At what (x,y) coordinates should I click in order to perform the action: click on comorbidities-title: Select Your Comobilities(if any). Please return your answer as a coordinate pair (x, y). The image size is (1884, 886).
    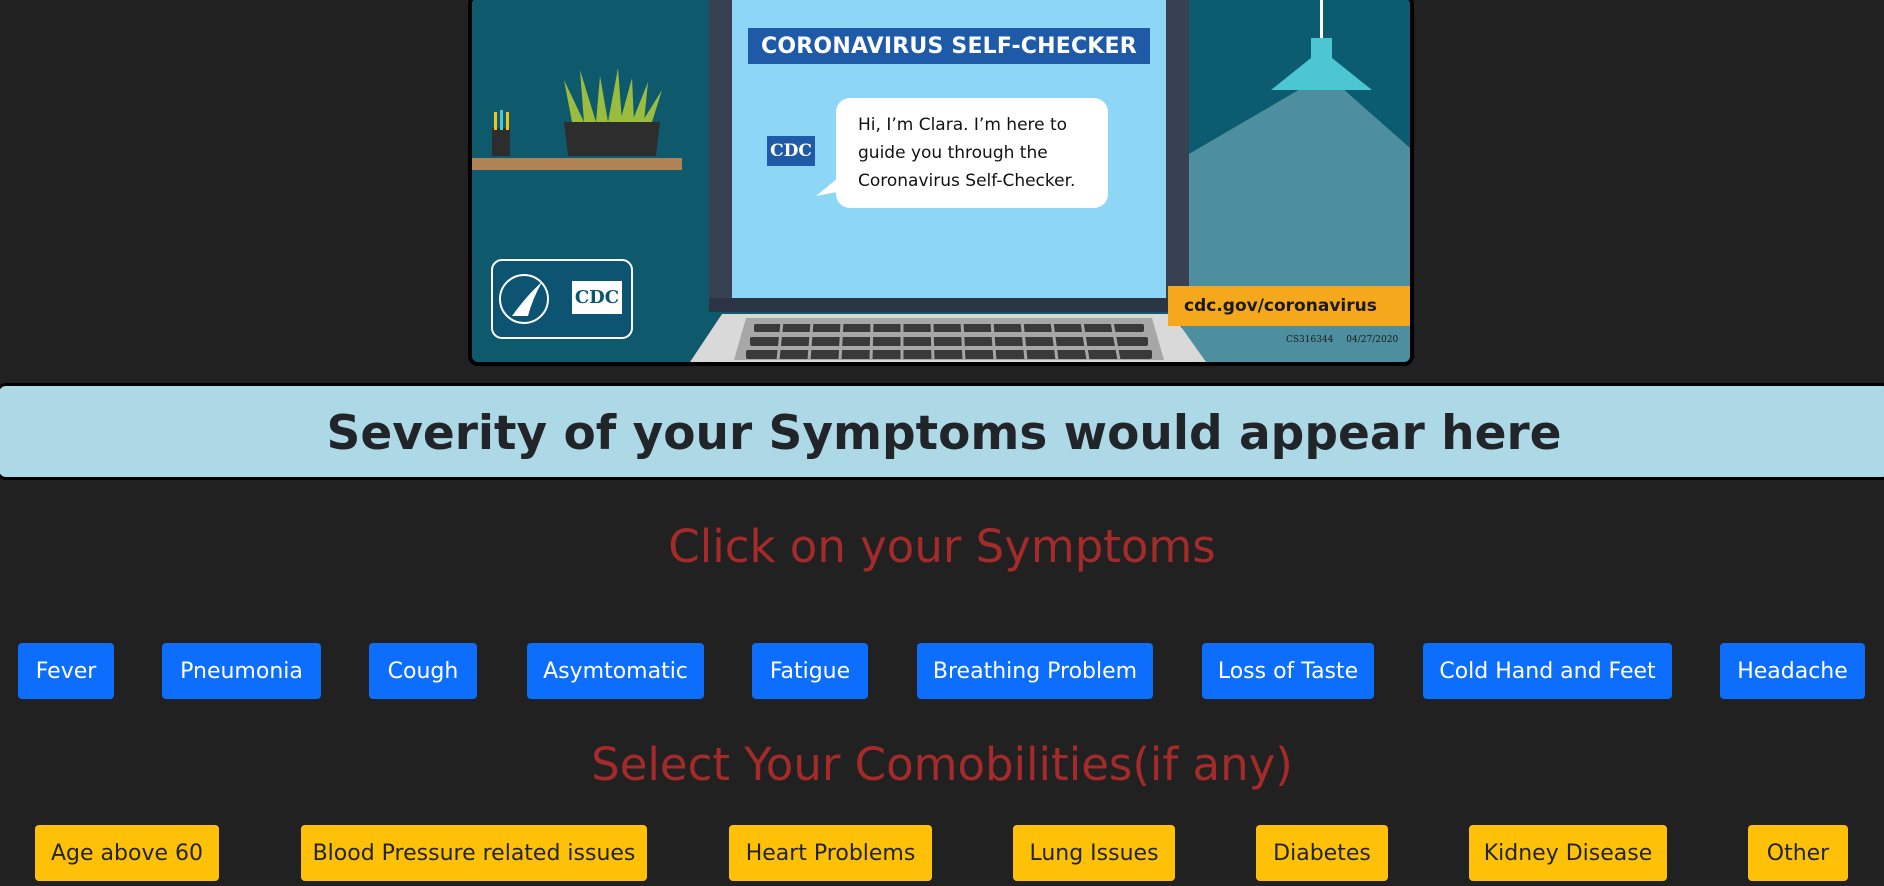
    Looking at the image, I should click on (942, 764).